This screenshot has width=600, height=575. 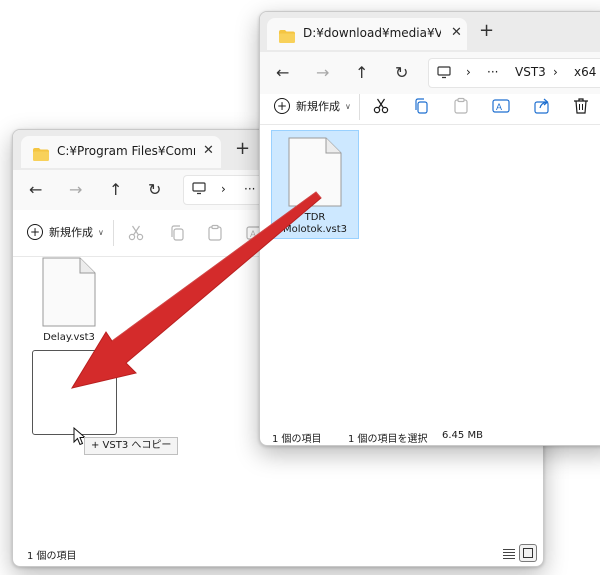 I want to click on rename-icon: A, so click(x=501, y=106).